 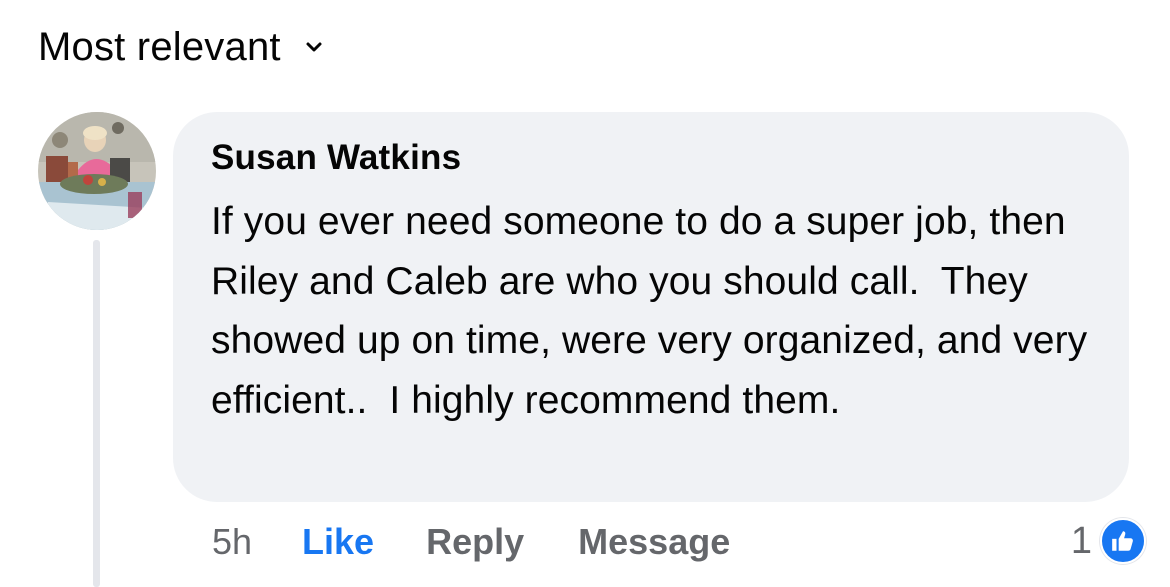 I want to click on sort-label: Most relevant, so click(x=159, y=46).